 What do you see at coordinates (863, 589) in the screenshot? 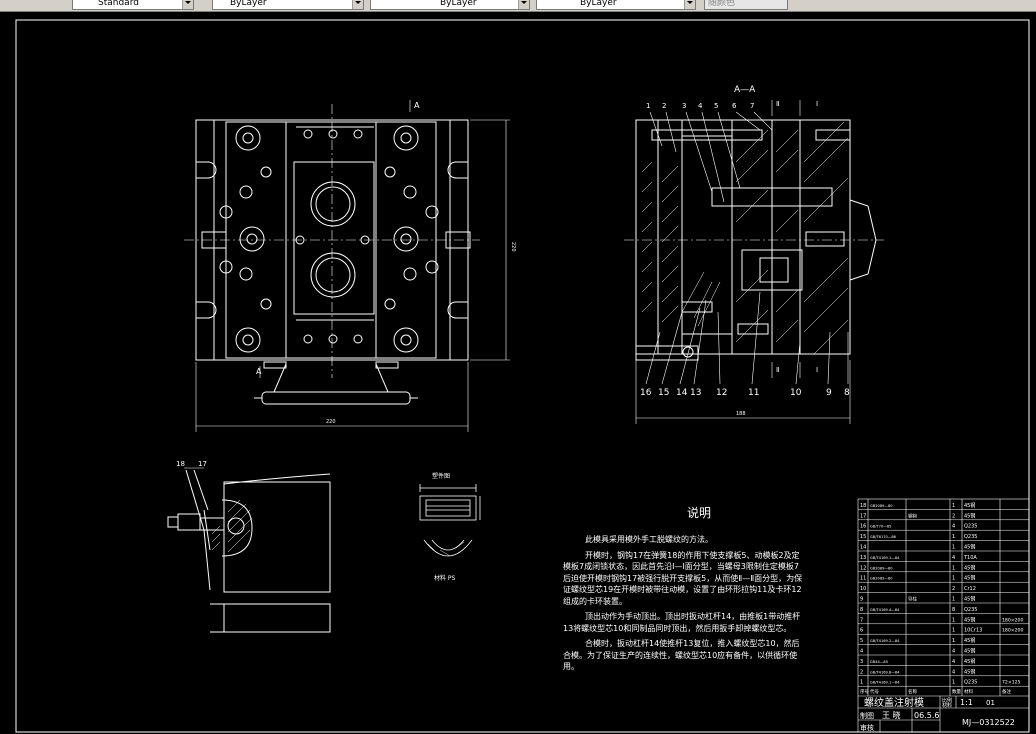
I see `bom-cell-no: 10` at bounding box center [863, 589].